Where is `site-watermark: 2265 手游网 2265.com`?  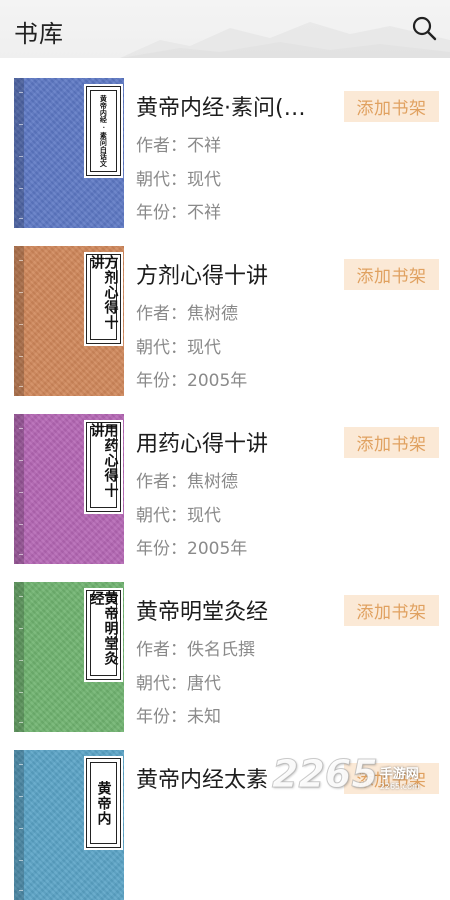
site-watermark: 2265 手游网 2265.com is located at coordinates (357, 774).